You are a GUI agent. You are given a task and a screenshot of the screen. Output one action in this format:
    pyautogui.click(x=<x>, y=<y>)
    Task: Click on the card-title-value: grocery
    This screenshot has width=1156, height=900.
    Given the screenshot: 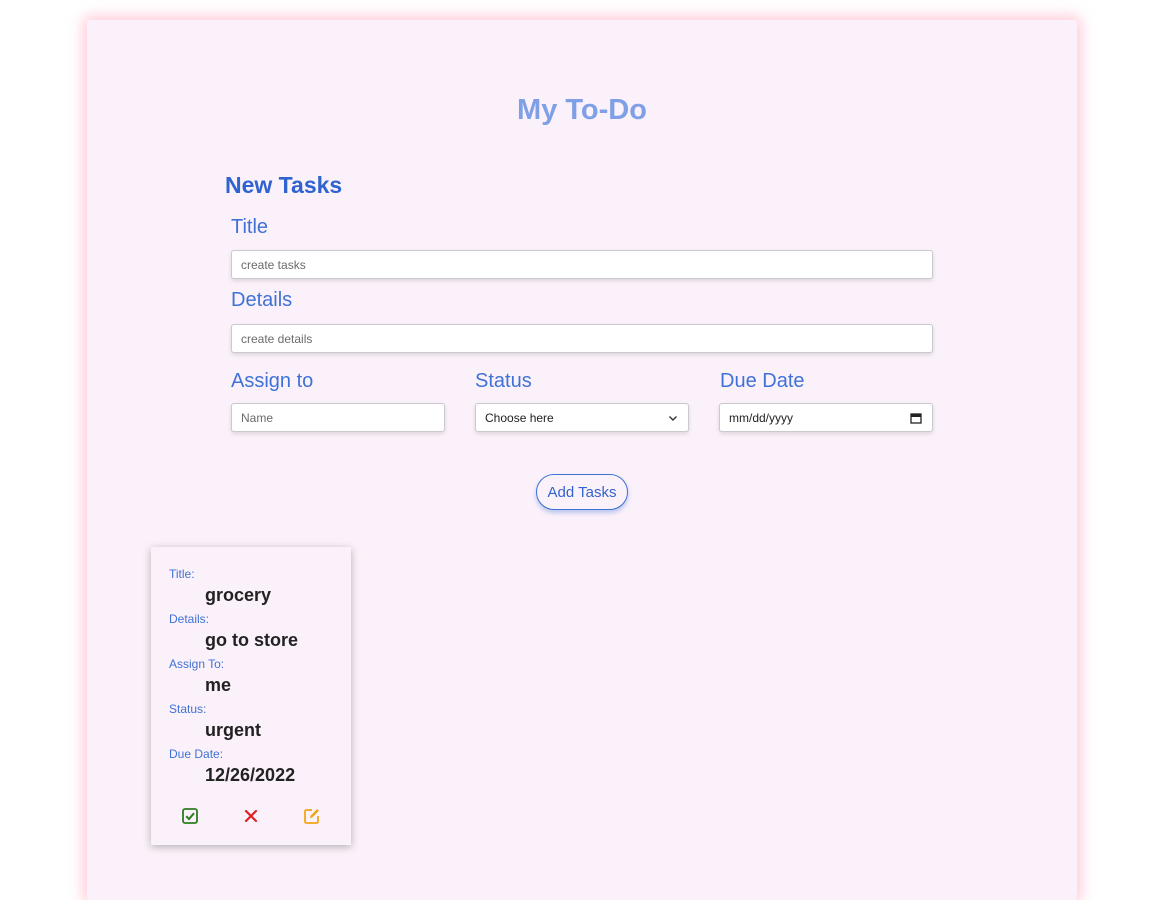 What is the action you would take?
    pyautogui.click(x=238, y=595)
    